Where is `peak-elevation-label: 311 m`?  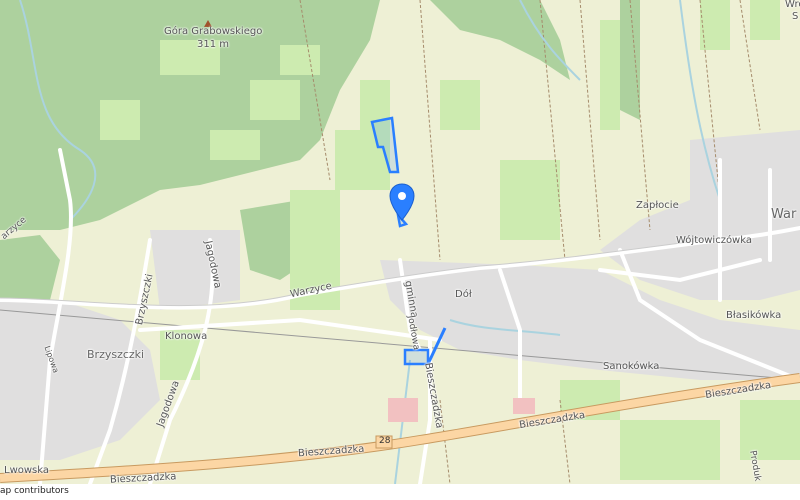 peak-elevation-label: 311 m is located at coordinates (213, 44).